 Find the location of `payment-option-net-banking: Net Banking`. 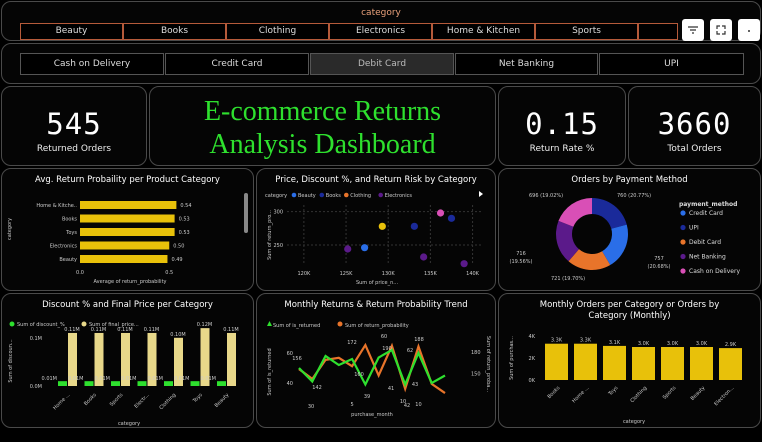

payment-option-net-banking: Net Banking is located at coordinates (526, 64).